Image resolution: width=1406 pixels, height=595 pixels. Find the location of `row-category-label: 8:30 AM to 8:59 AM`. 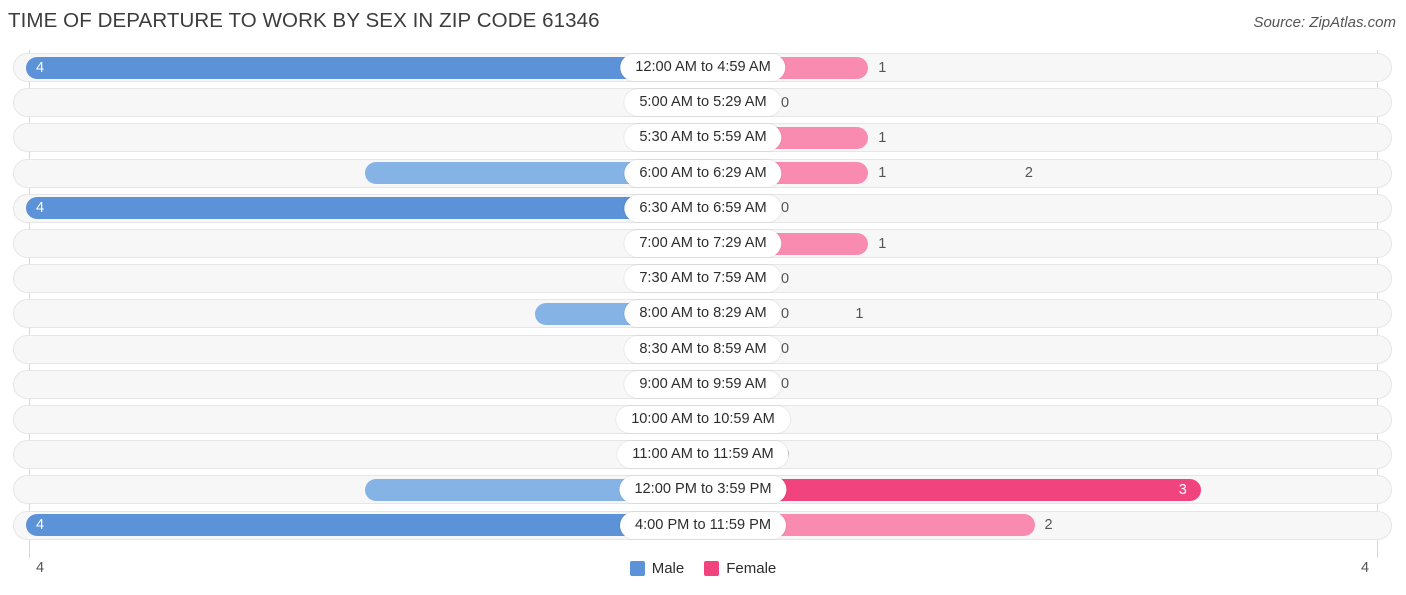

row-category-label: 8:30 AM to 8:59 AM is located at coordinates (703, 349).